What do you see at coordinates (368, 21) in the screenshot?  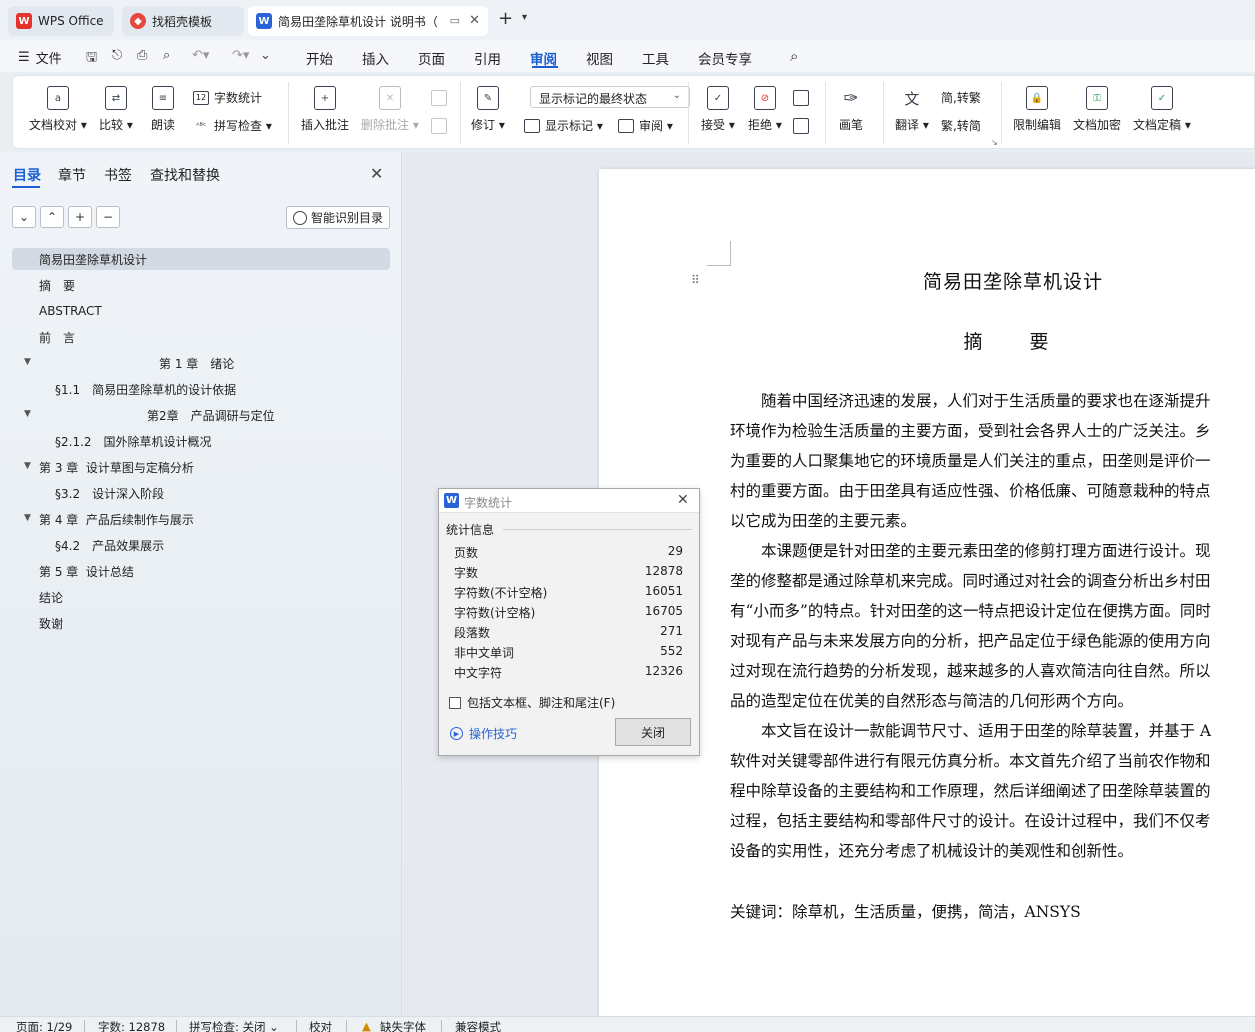 I see `tab-document: W 简易田垄除草机设计 说明书（ ▭ ✕` at bounding box center [368, 21].